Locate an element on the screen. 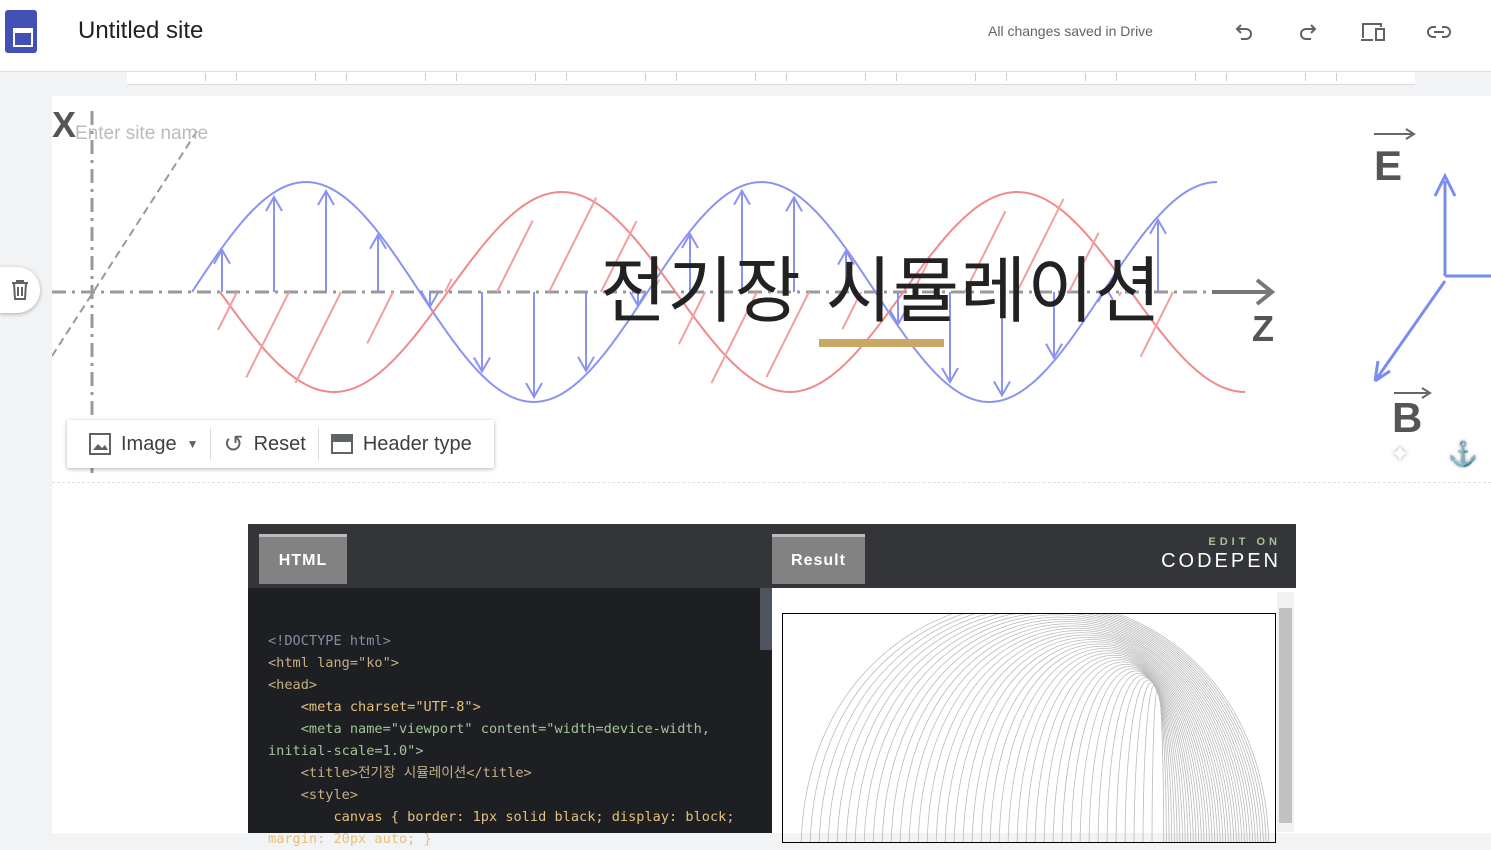 Image resolution: width=1491 pixels, height=850 pixels. code-line: <style> is located at coordinates (313, 795).